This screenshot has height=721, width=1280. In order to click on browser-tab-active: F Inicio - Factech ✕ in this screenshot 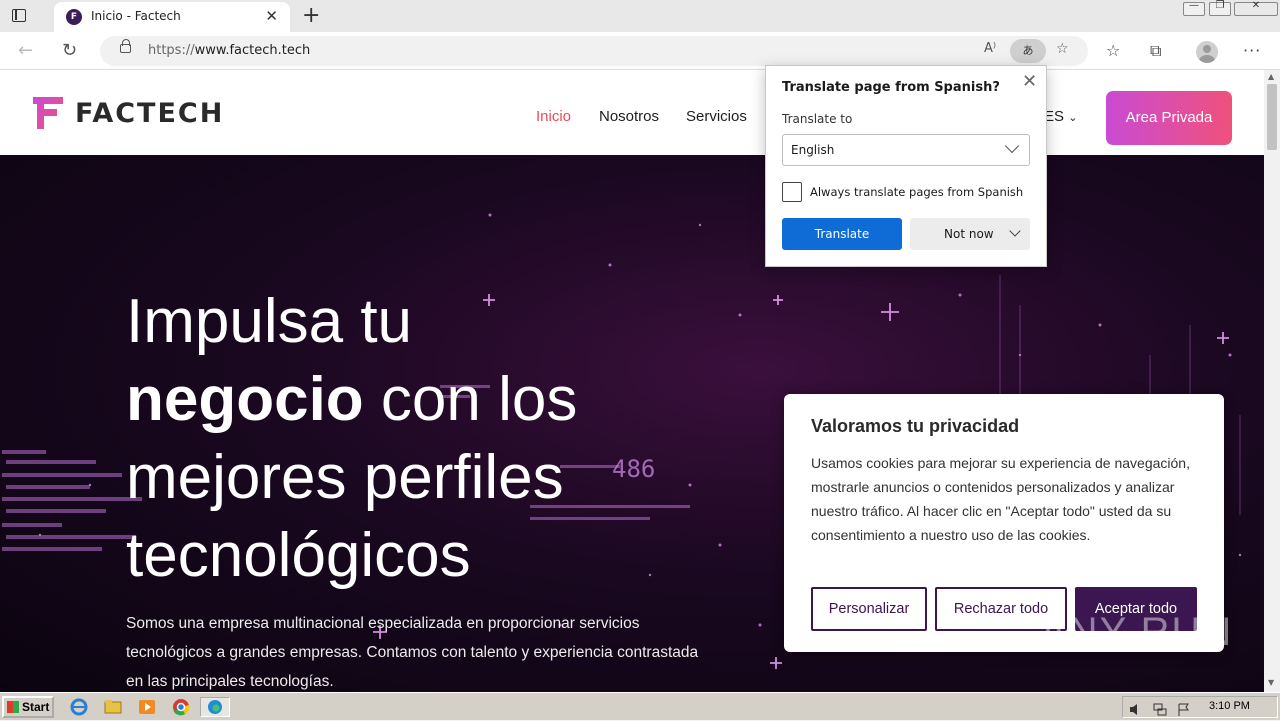, I will do `click(172, 17)`.